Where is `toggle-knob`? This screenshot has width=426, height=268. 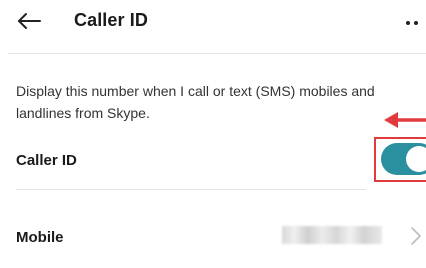 toggle-knob is located at coordinates (416, 159).